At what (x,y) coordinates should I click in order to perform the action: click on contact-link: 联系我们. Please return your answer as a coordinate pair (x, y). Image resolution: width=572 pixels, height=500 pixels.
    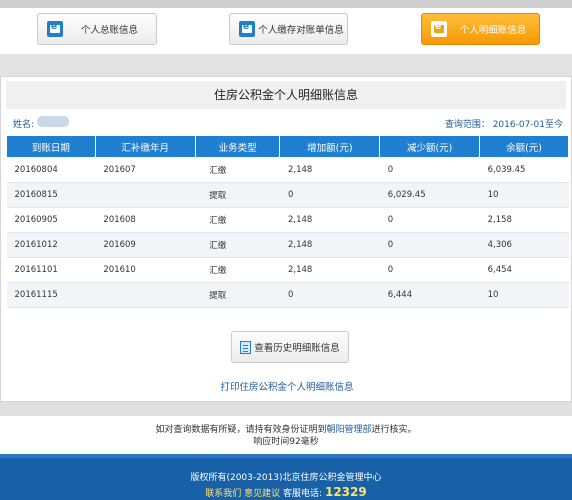
    Looking at the image, I should click on (223, 494).